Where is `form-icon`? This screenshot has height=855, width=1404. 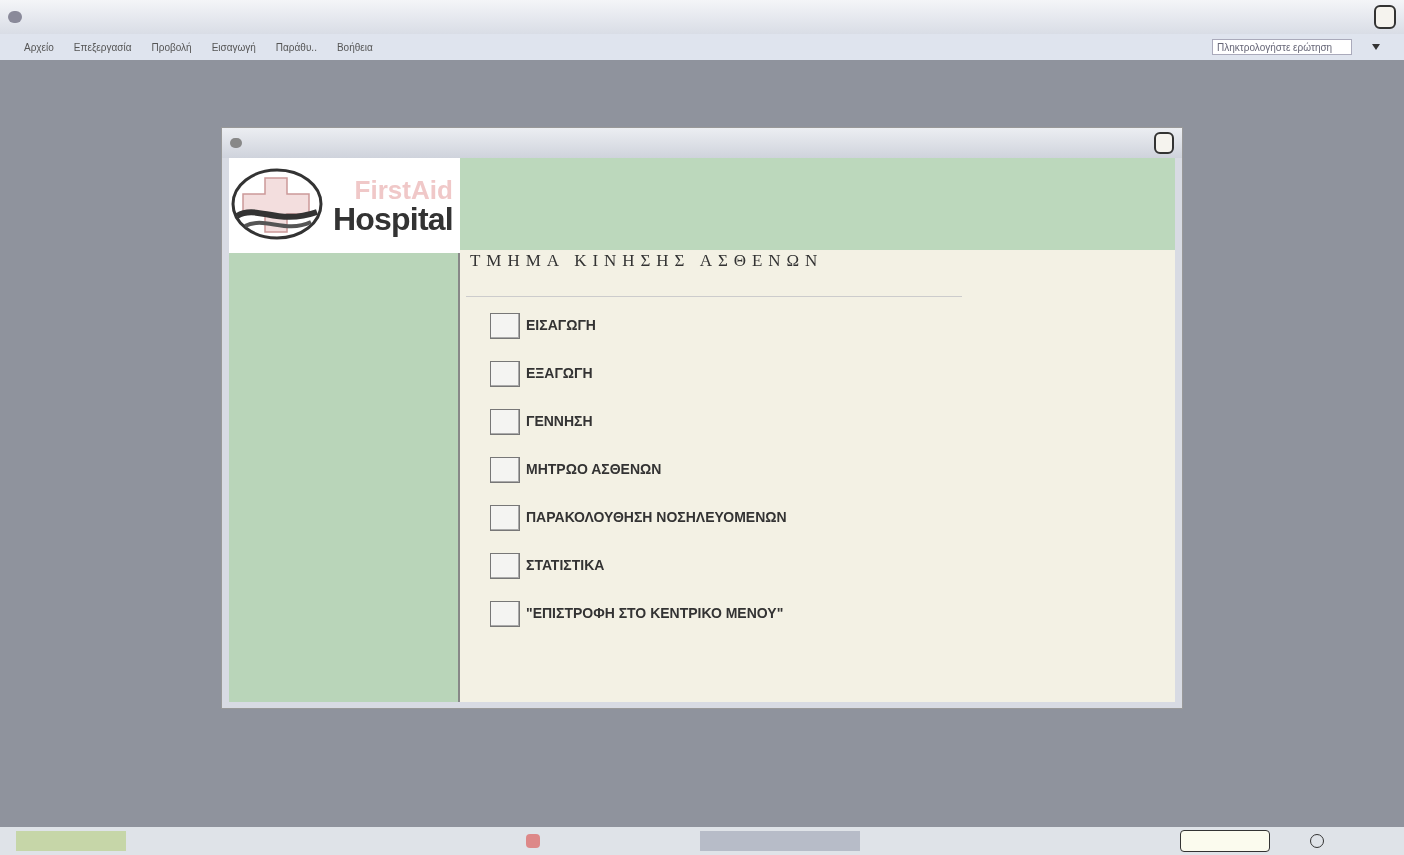 form-icon is located at coordinates (236, 143).